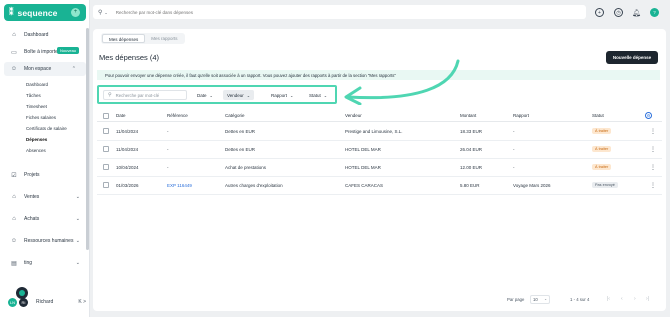 This screenshot has height=317, width=670. I want to click on user-menu: LN RI Richard K >, so click(47, 302).